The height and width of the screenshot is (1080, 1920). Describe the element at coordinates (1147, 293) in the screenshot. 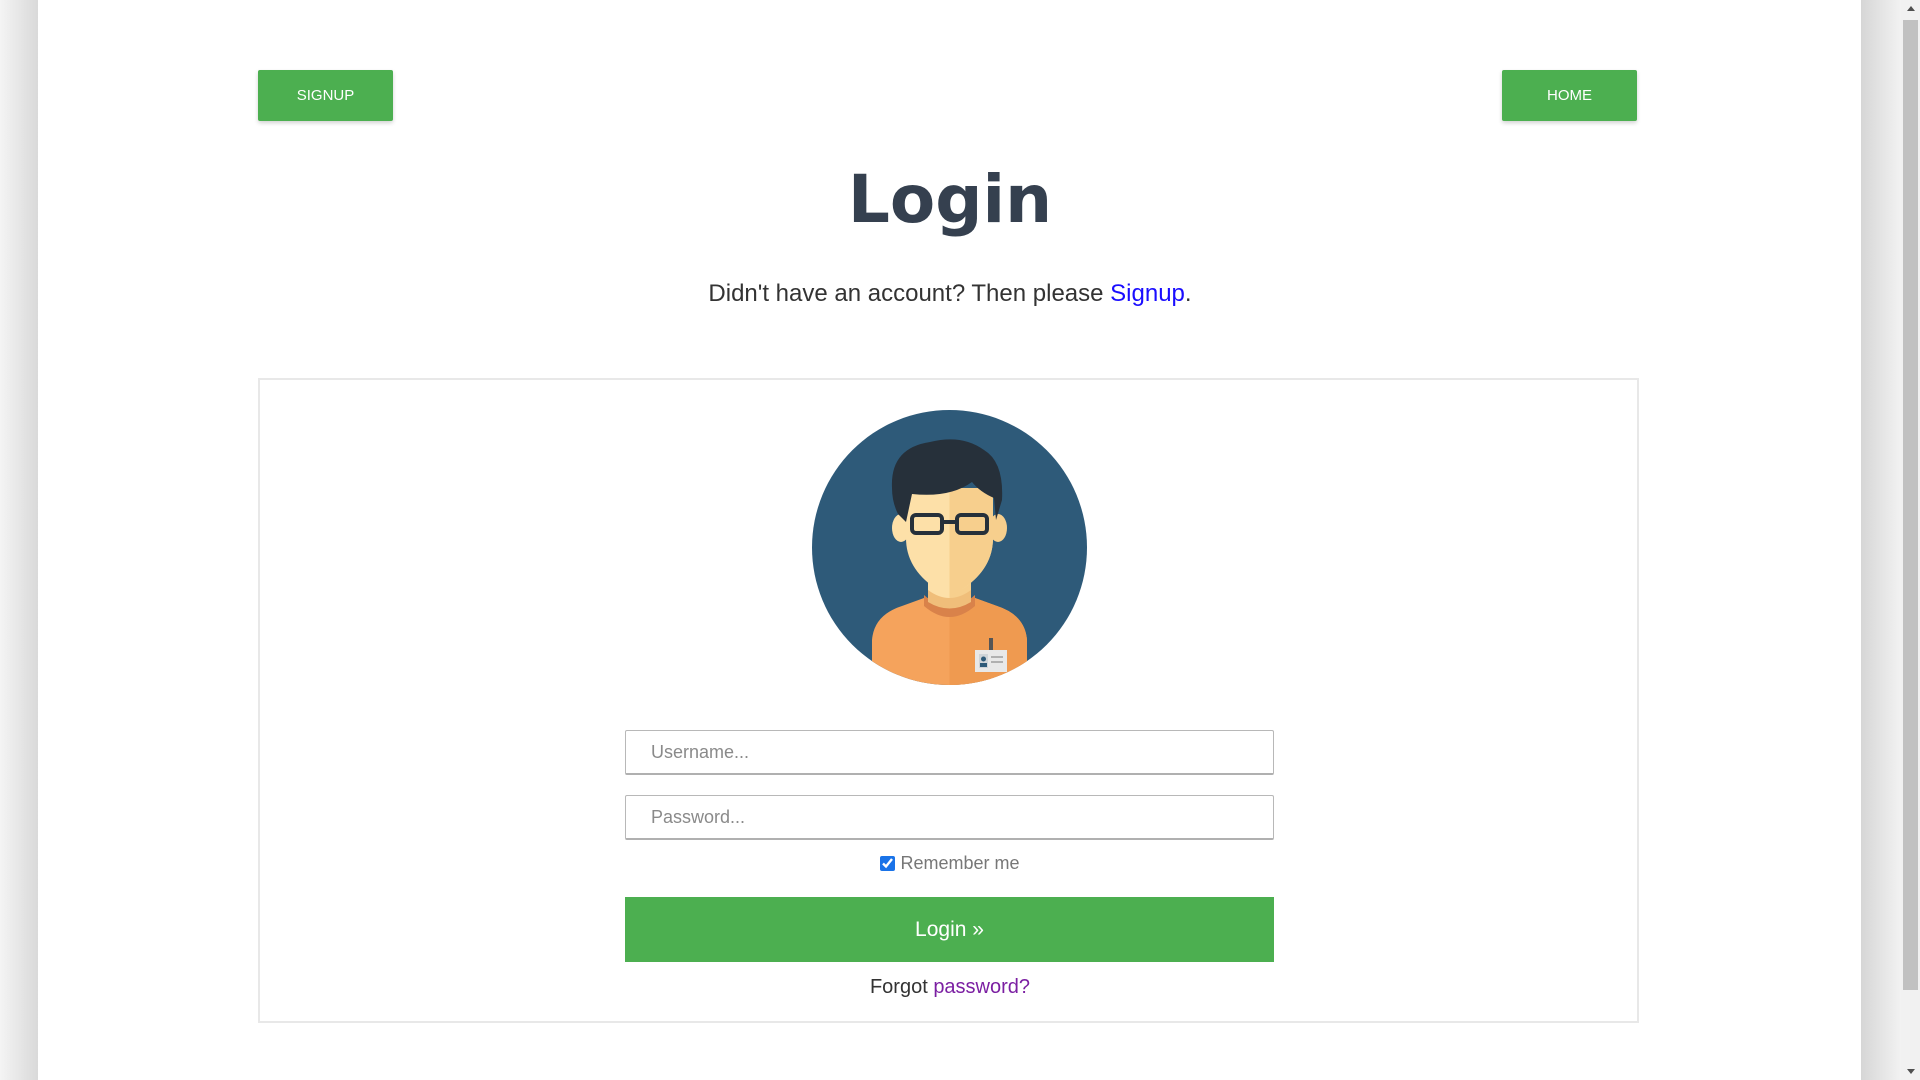

I see `signup-link: Signup` at that location.